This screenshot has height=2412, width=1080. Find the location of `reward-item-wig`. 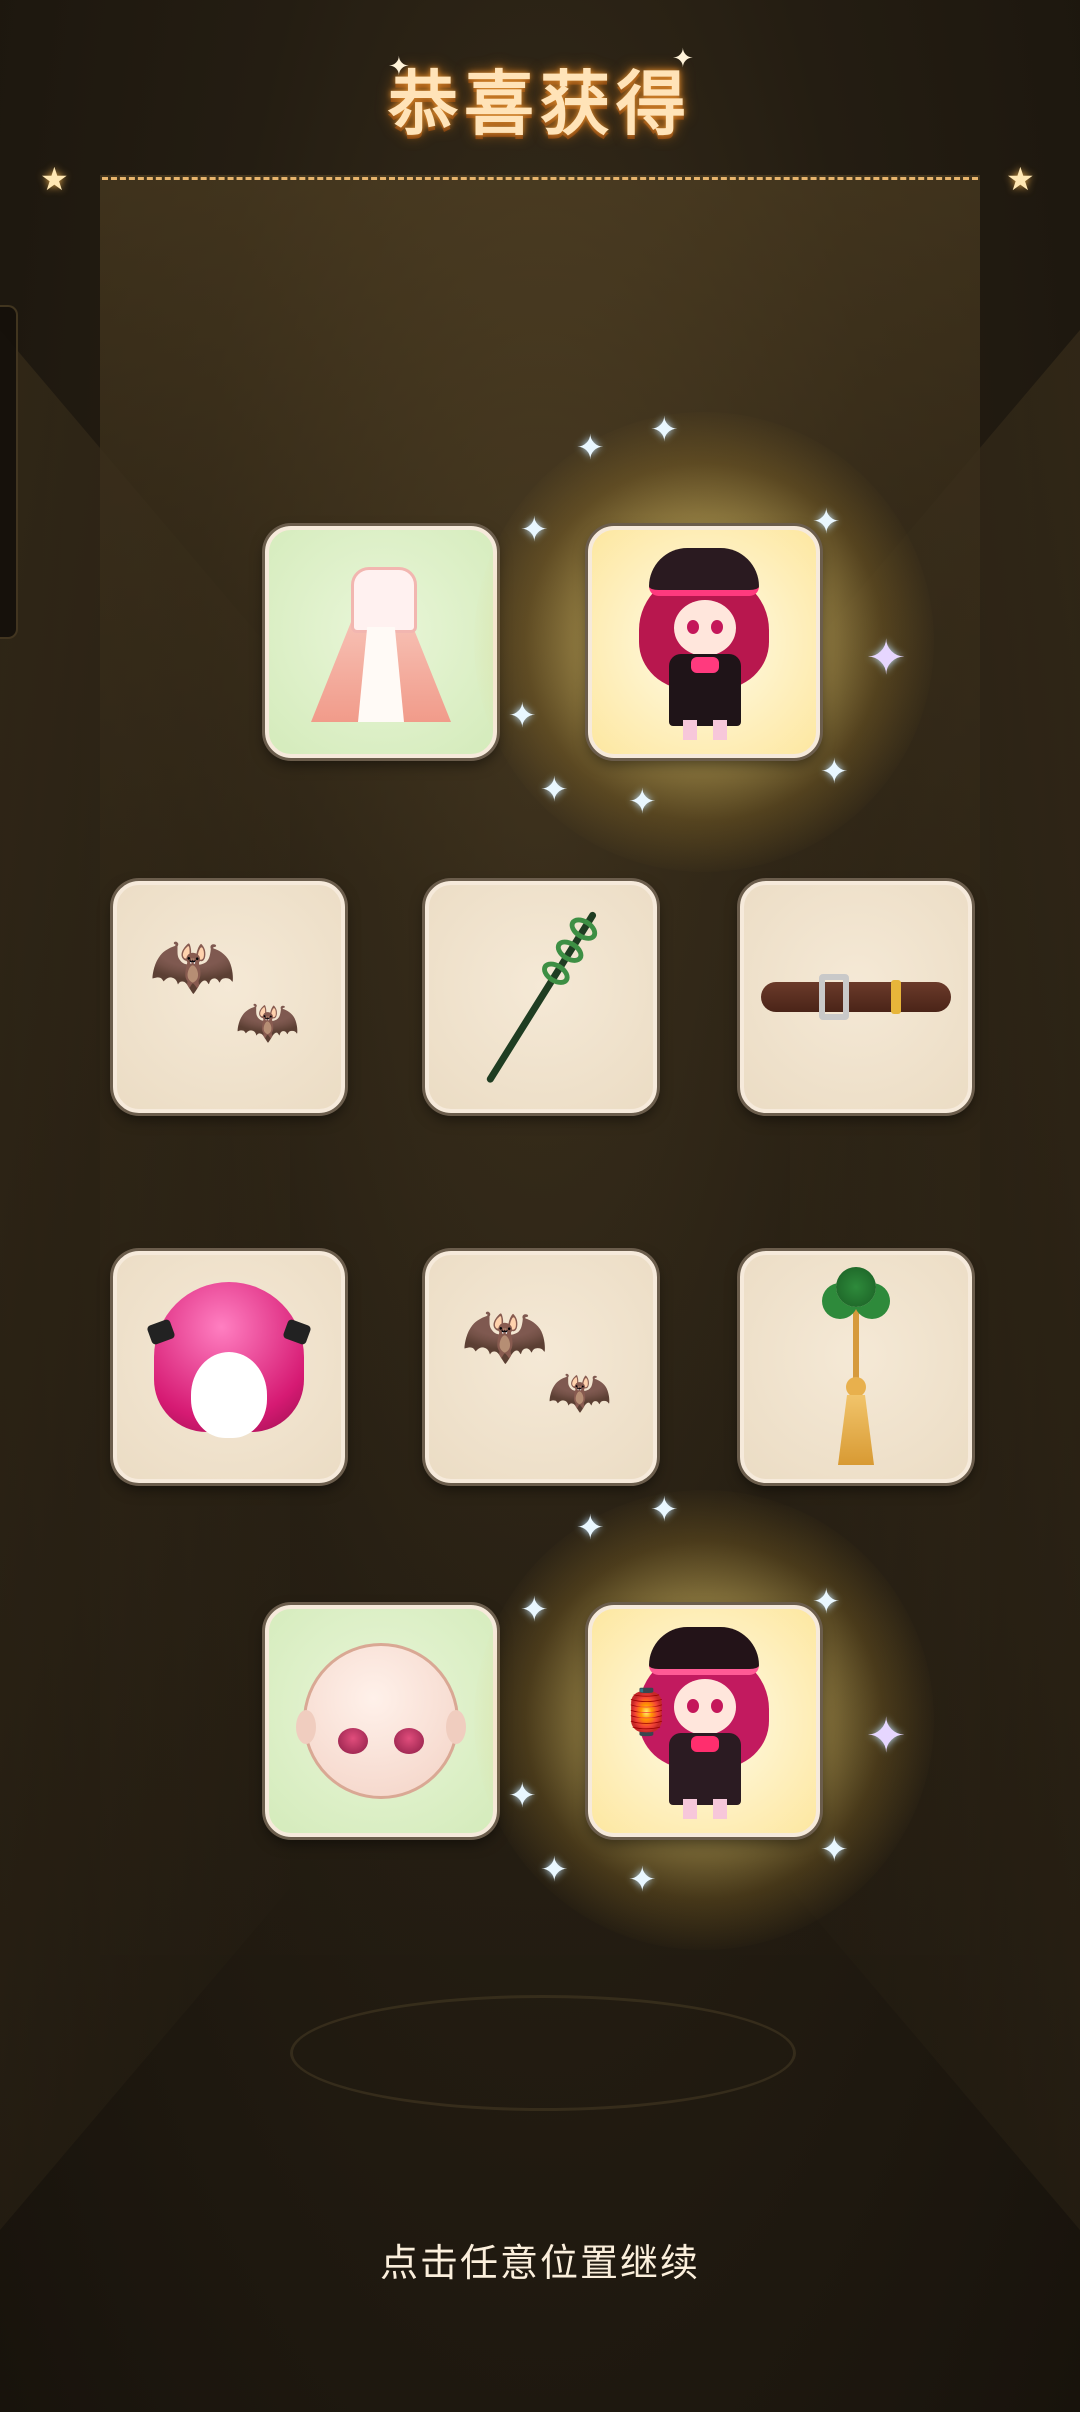

reward-item-wig is located at coordinates (229, 1367).